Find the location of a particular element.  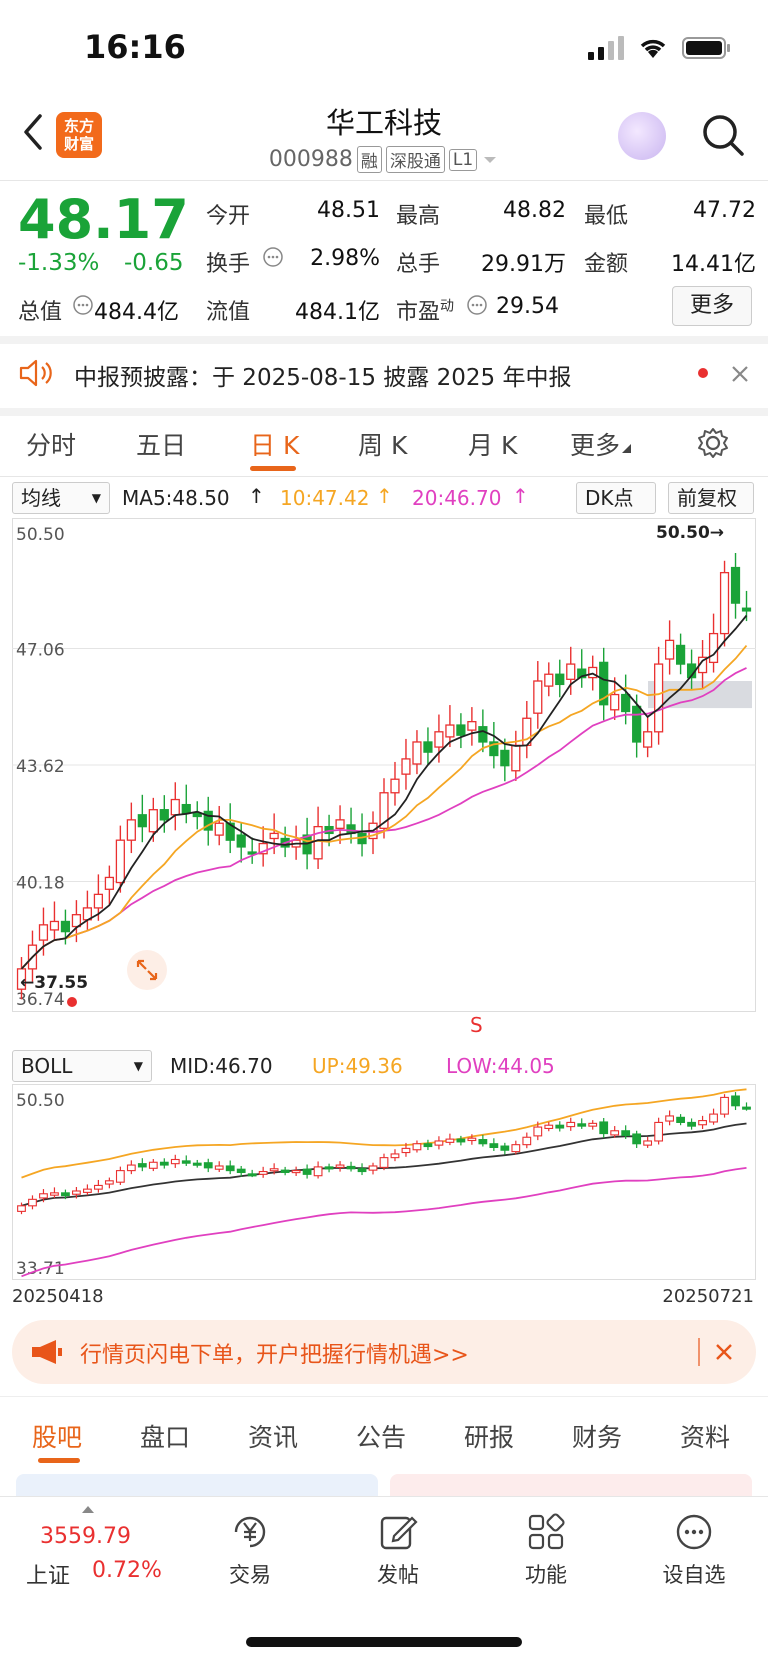

low-label: 最低 is located at coordinates (606, 216).